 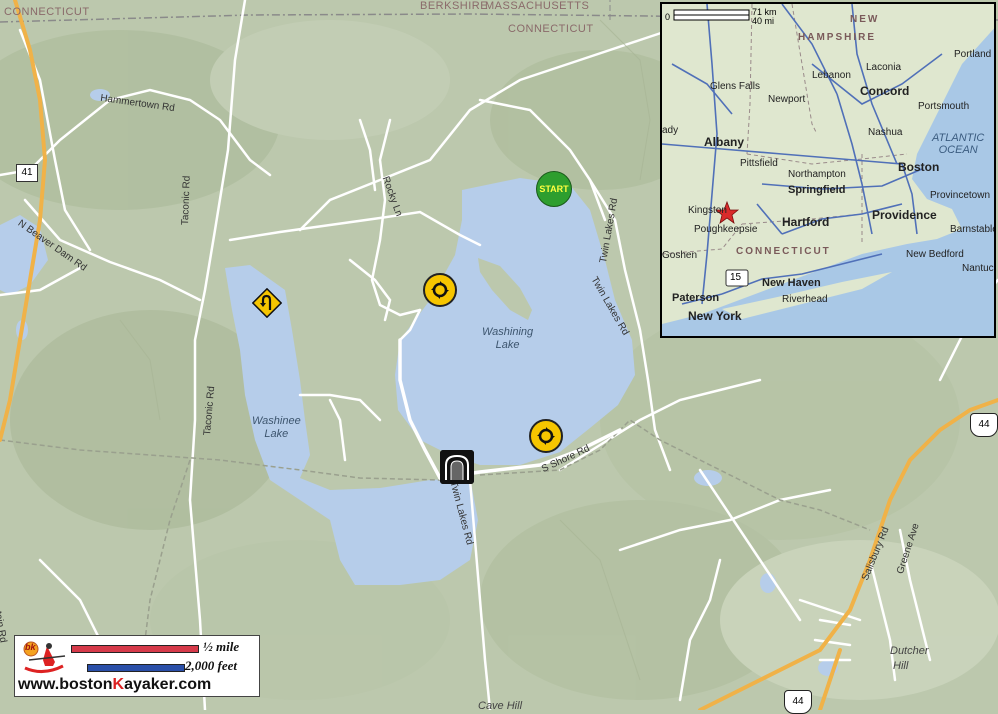 What do you see at coordinates (763, 21) in the screenshot?
I see `inset-scale-mi: 40 mi` at bounding box center [763, 21].